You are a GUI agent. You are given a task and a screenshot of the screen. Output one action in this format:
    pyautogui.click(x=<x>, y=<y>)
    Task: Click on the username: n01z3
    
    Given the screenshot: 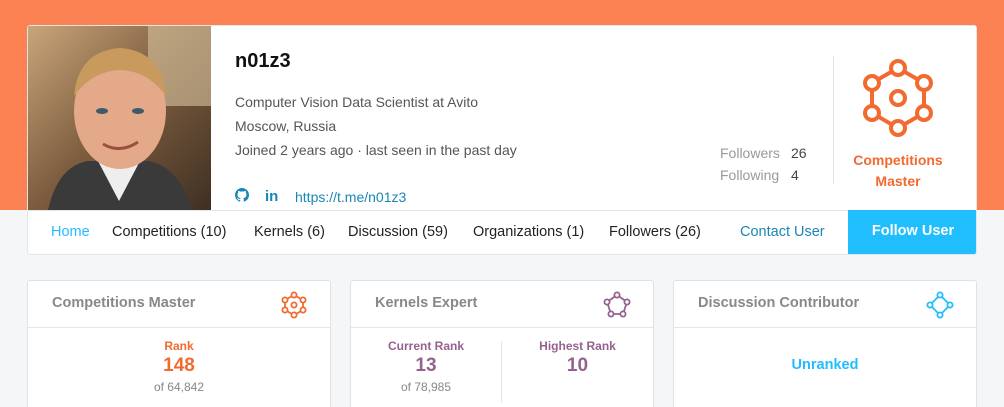 What is the action you would take?
    pyautogui.click(x=263, y=61)
    